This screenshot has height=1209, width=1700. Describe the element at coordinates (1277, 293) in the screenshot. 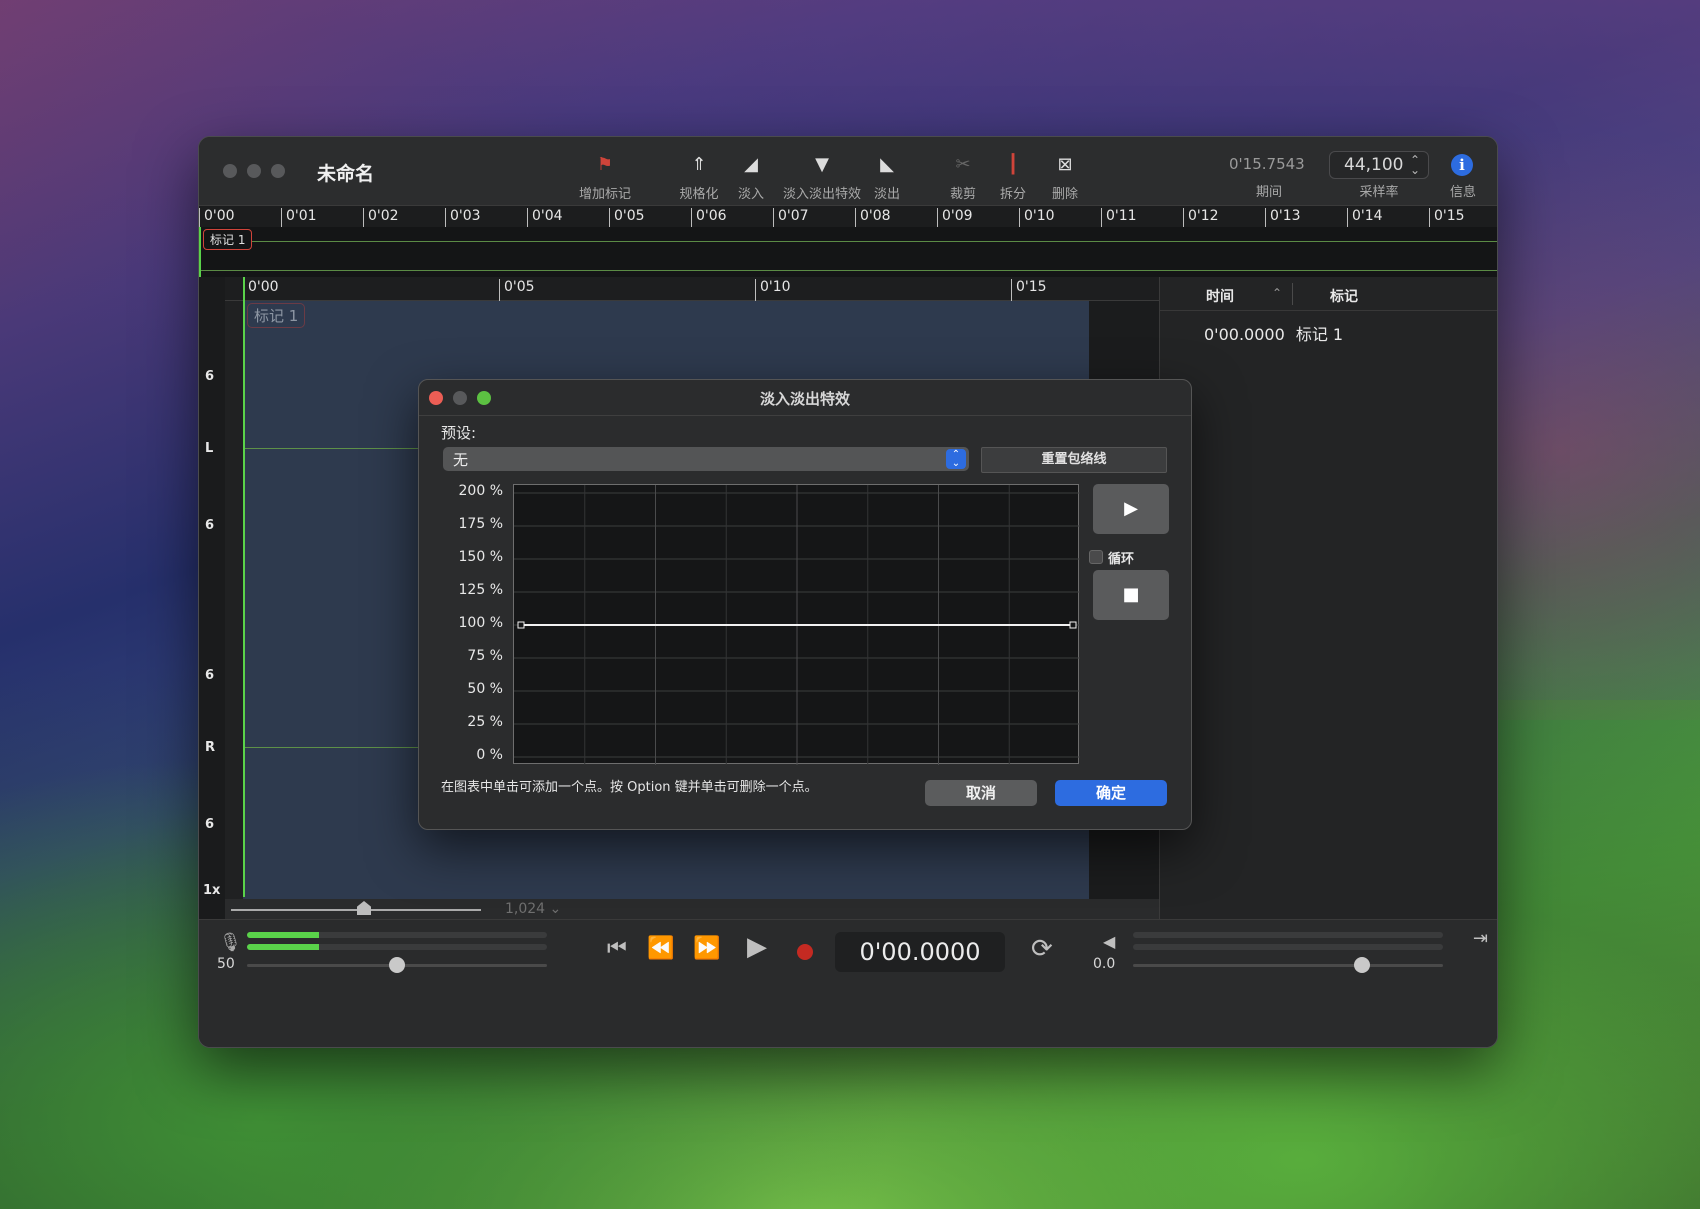

I see `sort-ascending-icon: ⌃` at that location.